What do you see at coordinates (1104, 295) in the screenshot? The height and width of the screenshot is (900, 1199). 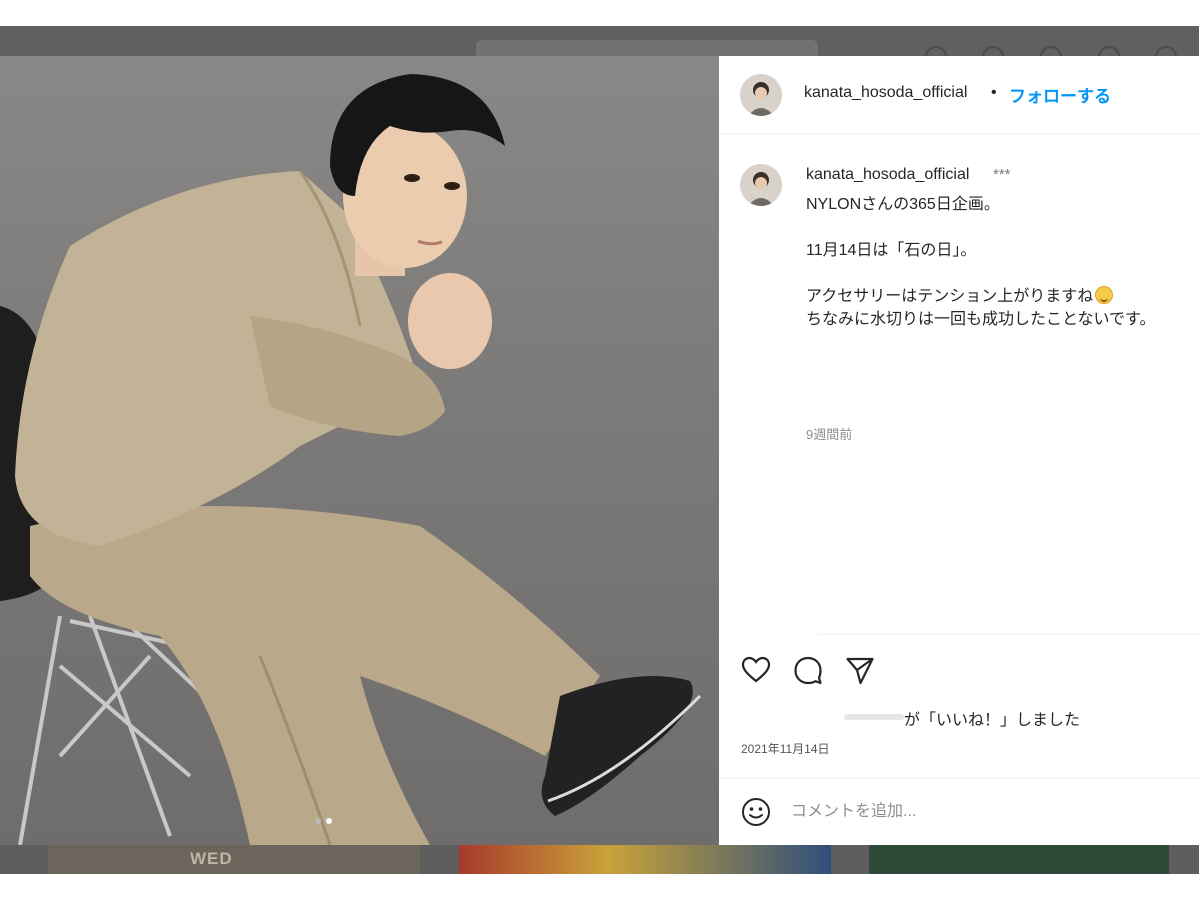 I see `smiling-face-emoji-icon` at bounding box center [1104, 295].